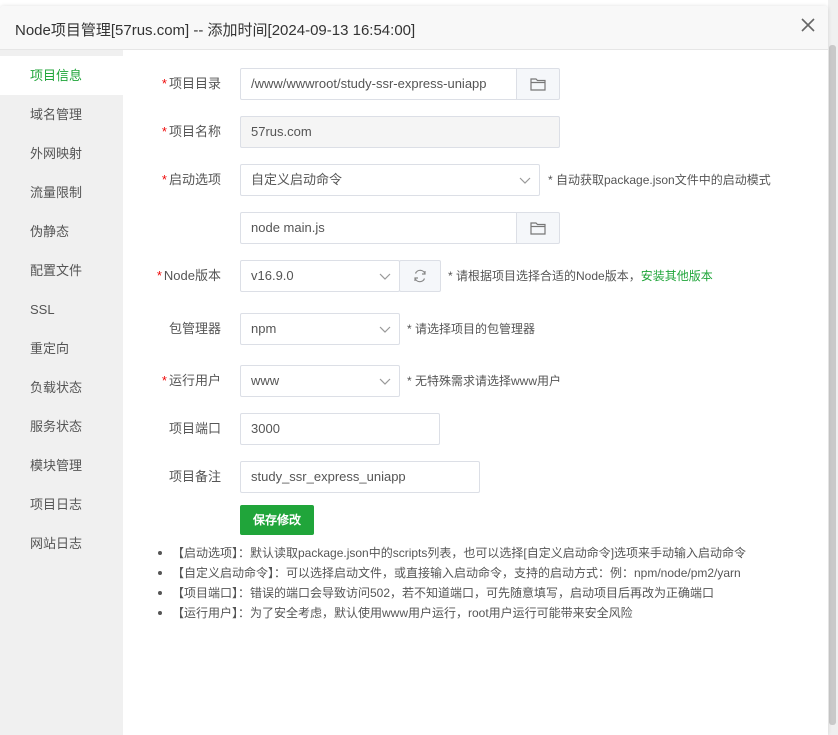 The height and width of the screenshot is (735, 838). What do you see at coordinates (297, 179) in the screenshot?
I see `start-option-value: 自定义启动命令` at bounding box center [297, 179].